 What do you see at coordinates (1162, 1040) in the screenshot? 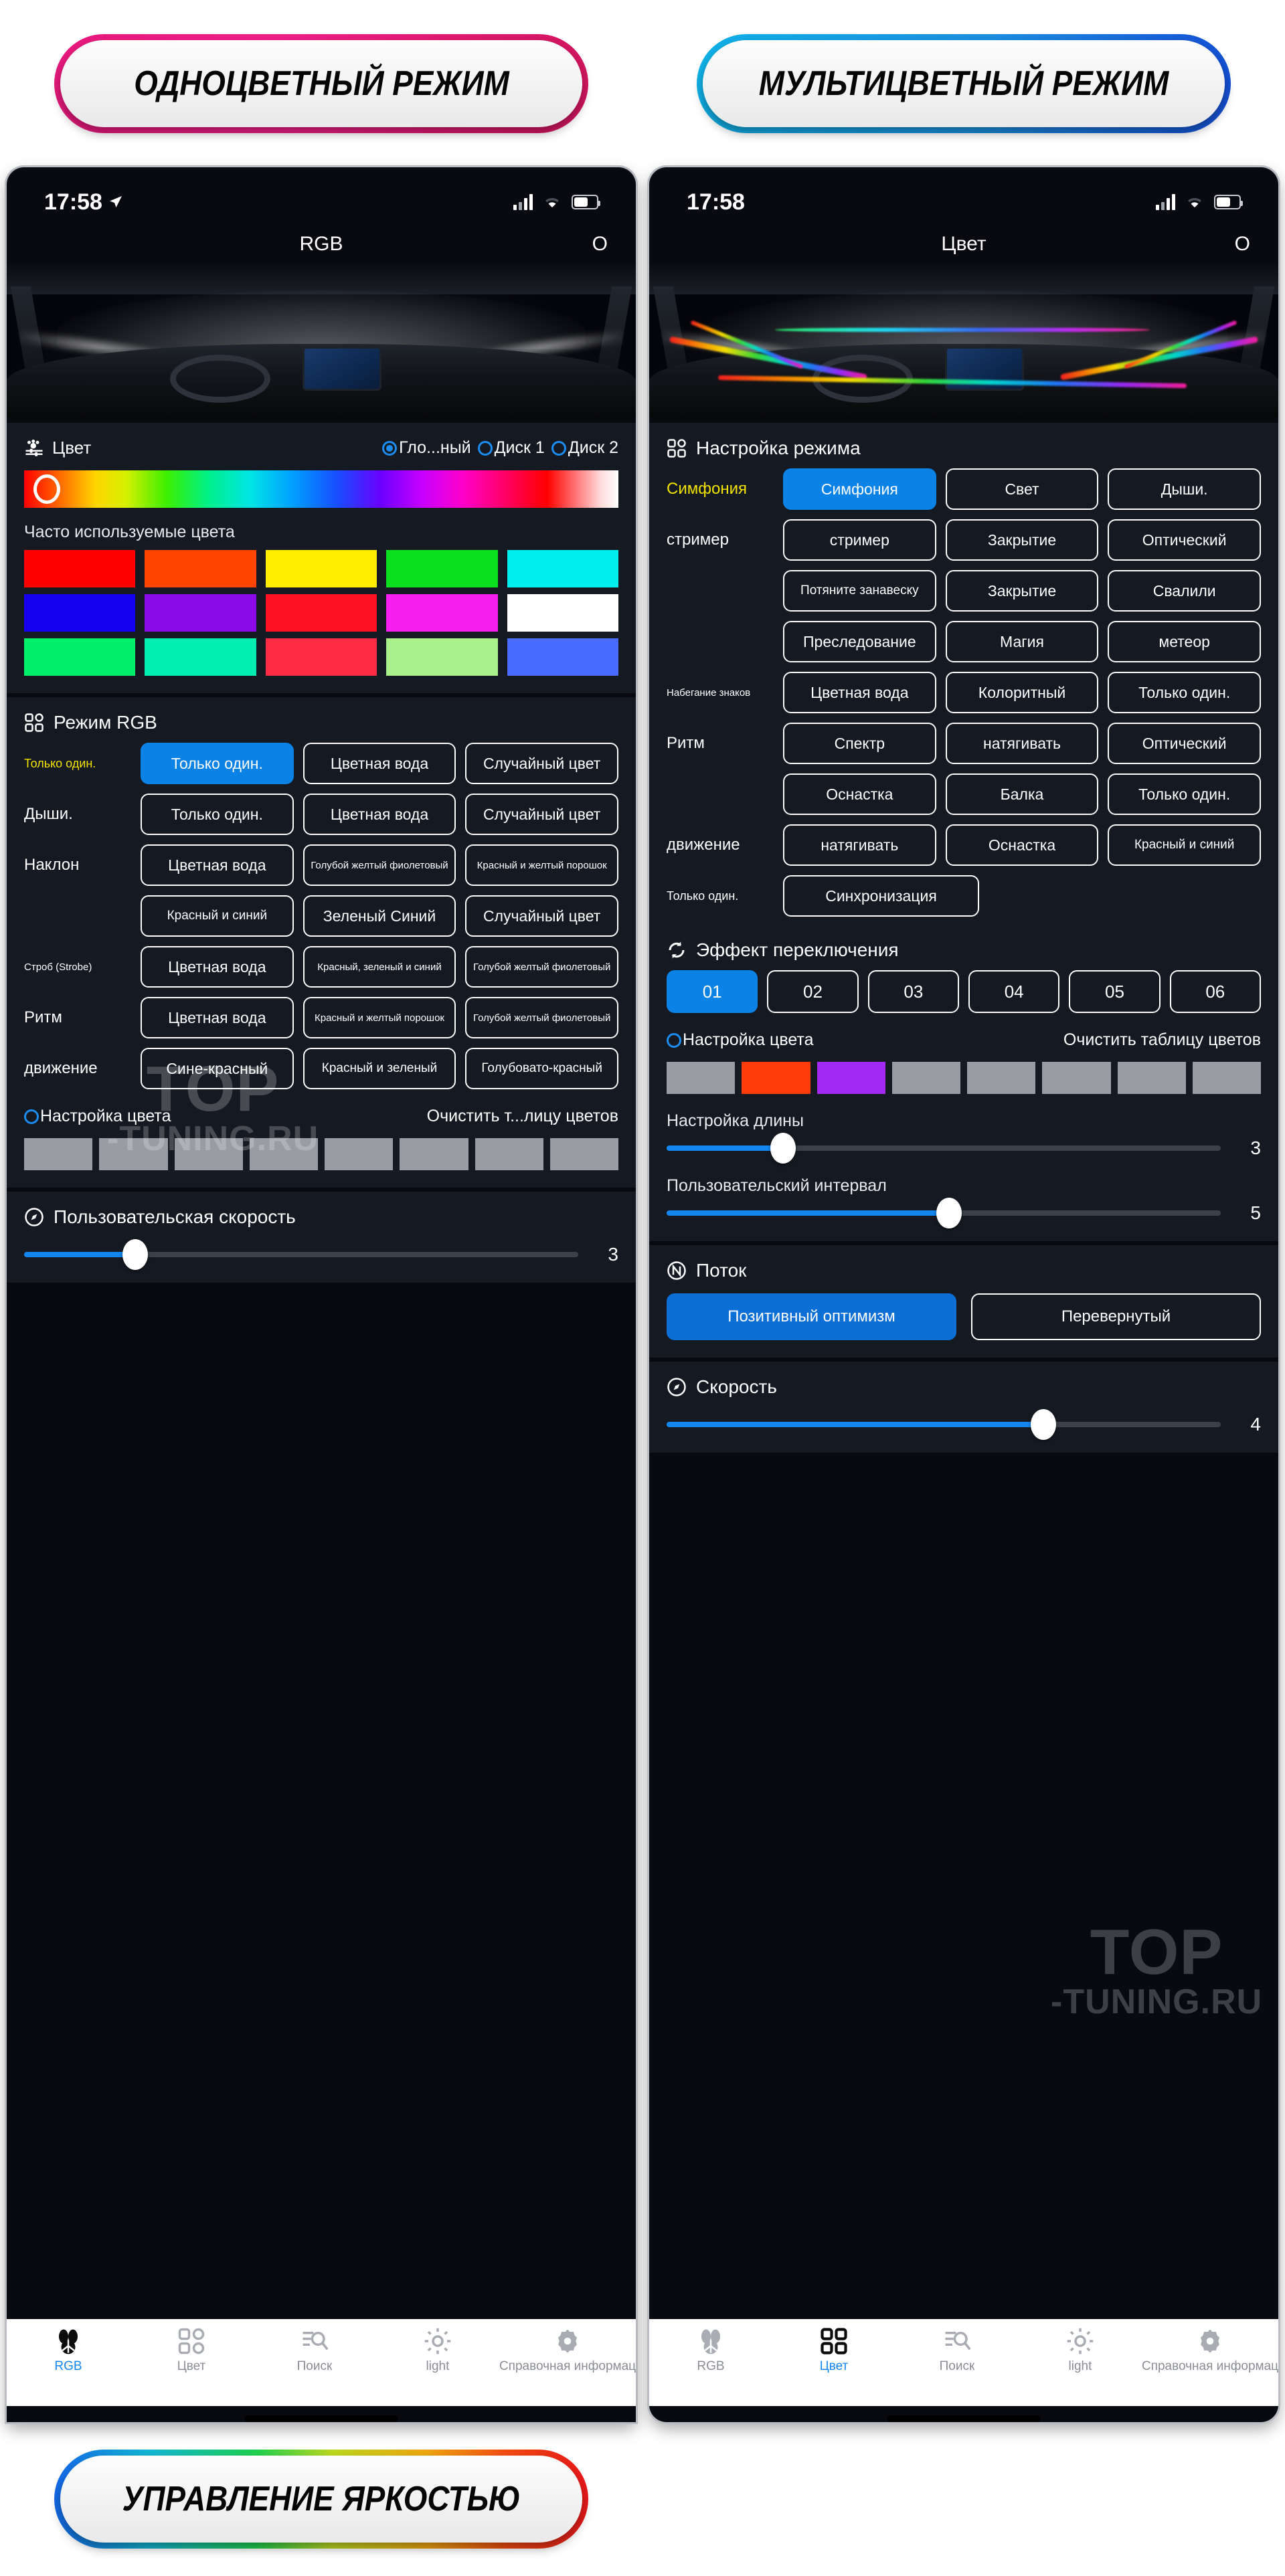
I see `clear-color-table-button: Очистить таблицу цветов` at bounding box center [1162, 1040].